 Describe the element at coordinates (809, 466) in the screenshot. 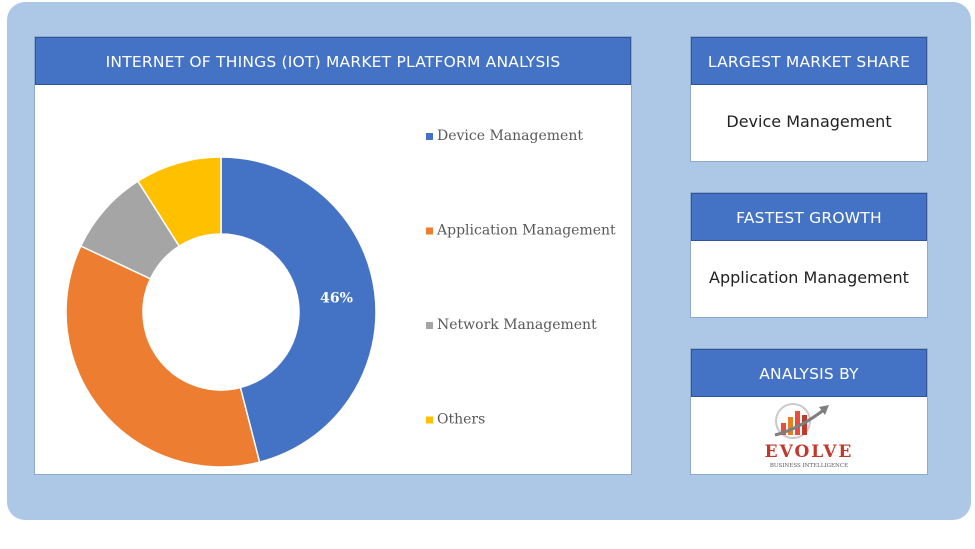

I see `logo-subtext: BUSINESS INTELLIGENCE` at that location.